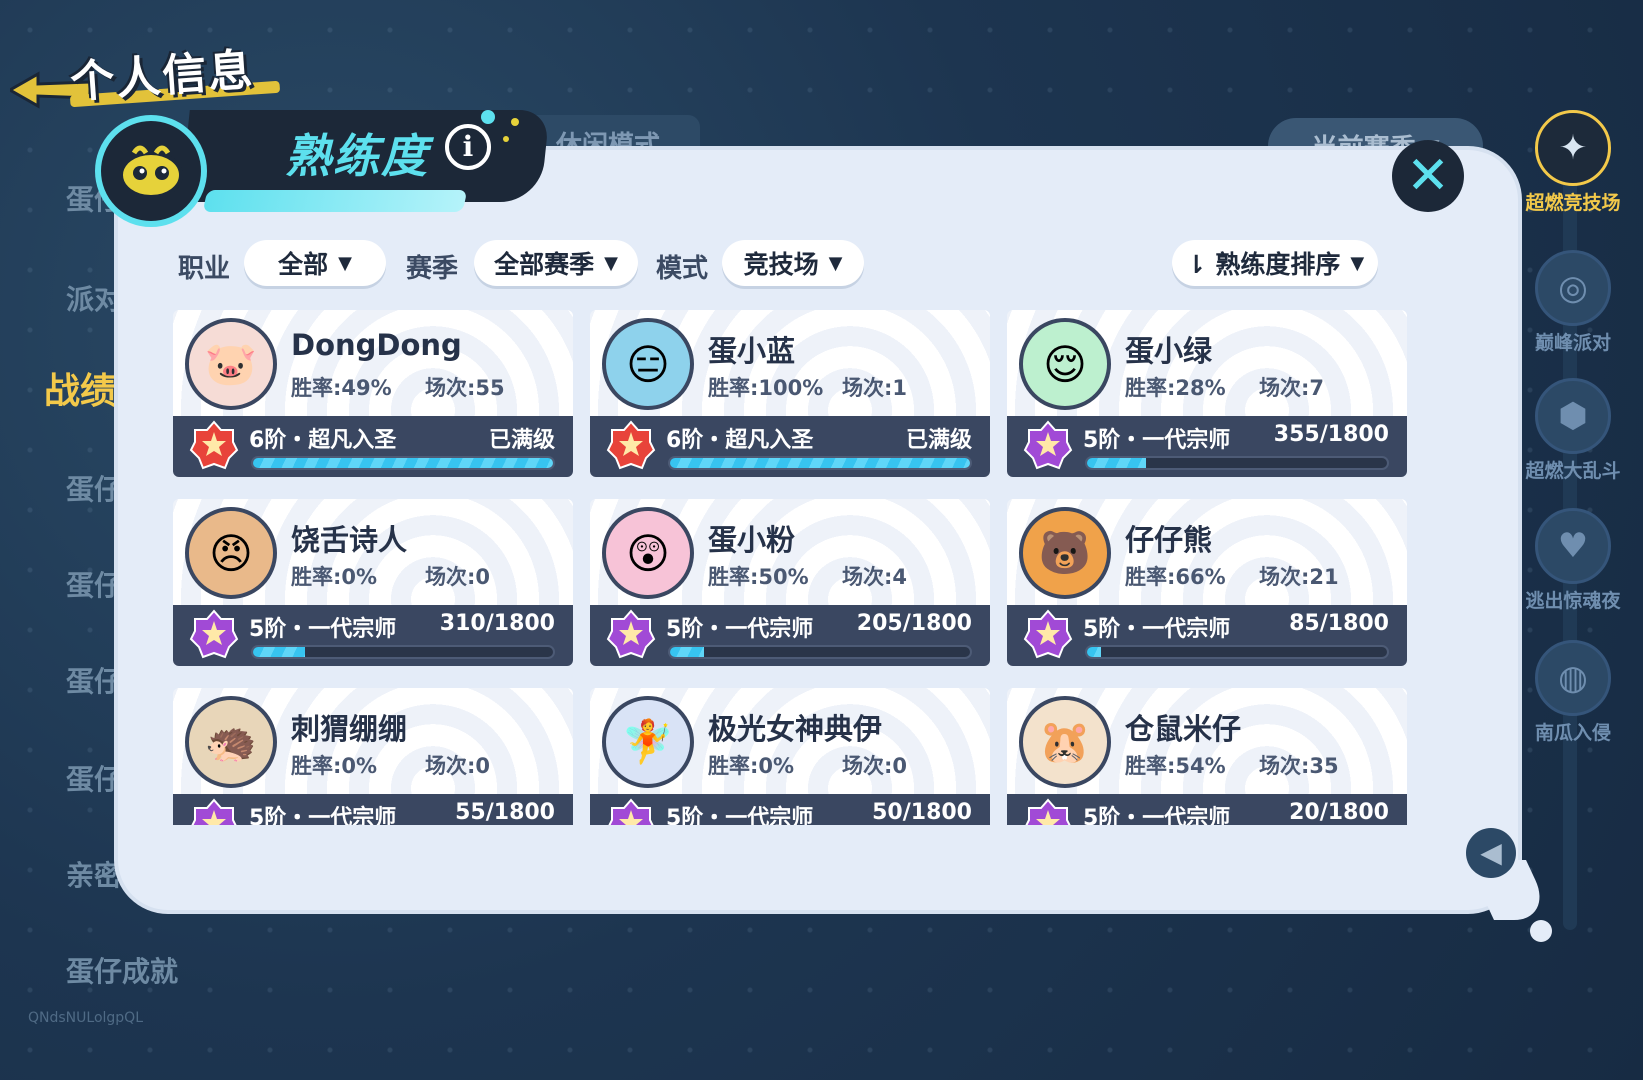 Image resolution: width=1643 pixels, height=1080 pixels. What do you see at coordinates (80, 388) in the screenshot?
I see `left-nav-item: 战绩` at bounding box center [80, 388].